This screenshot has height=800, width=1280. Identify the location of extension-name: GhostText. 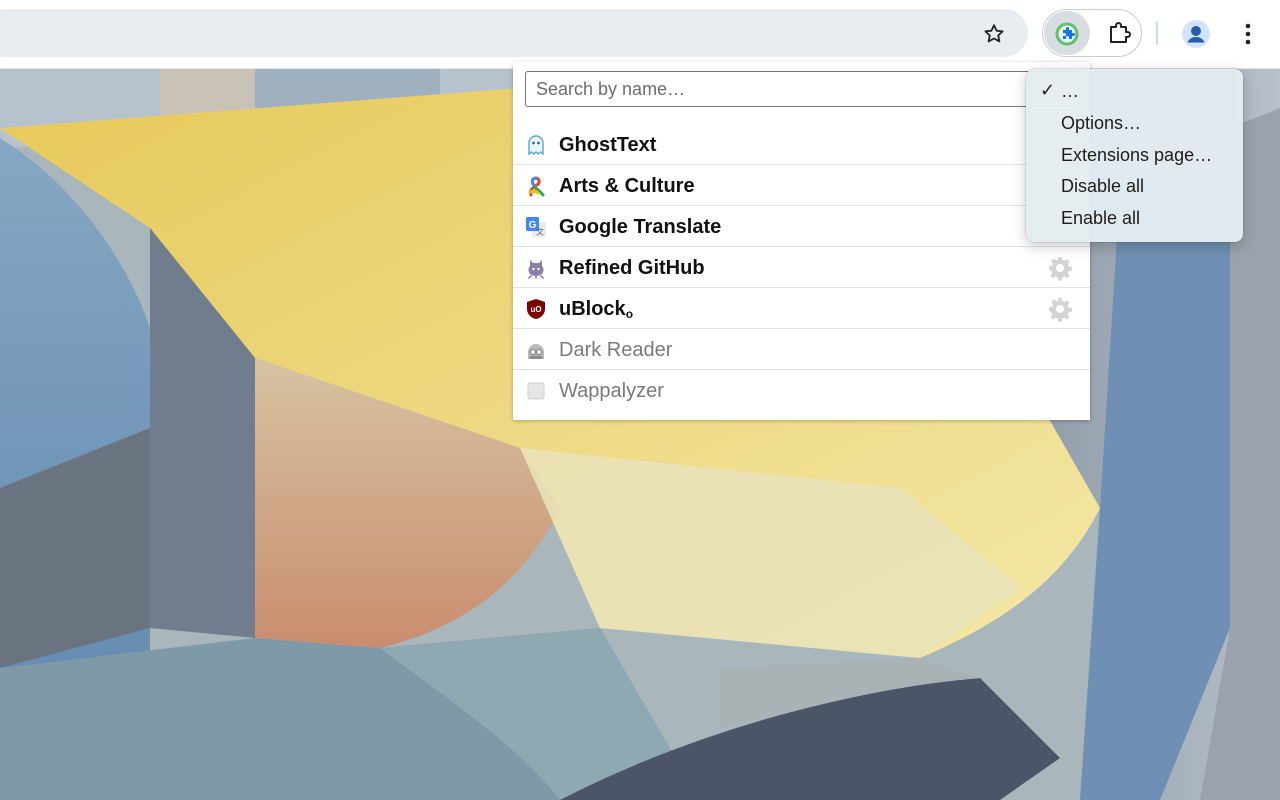
(608, 145).